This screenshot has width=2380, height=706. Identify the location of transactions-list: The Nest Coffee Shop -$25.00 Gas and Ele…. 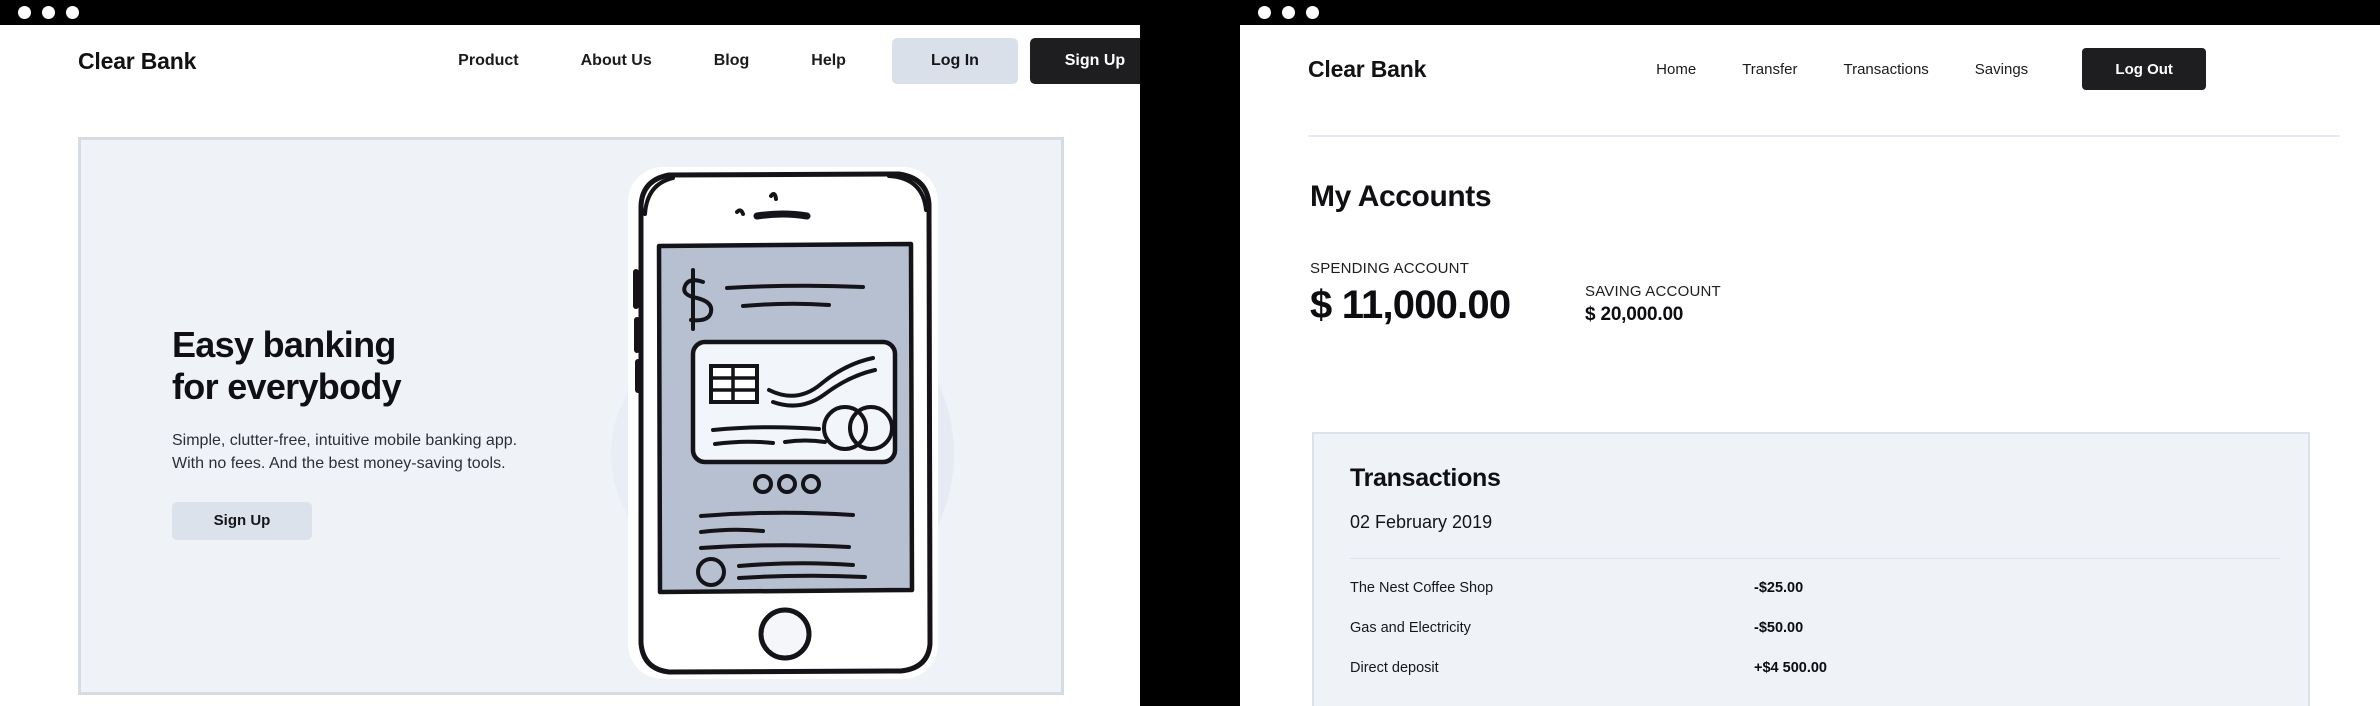
(1811, 628).